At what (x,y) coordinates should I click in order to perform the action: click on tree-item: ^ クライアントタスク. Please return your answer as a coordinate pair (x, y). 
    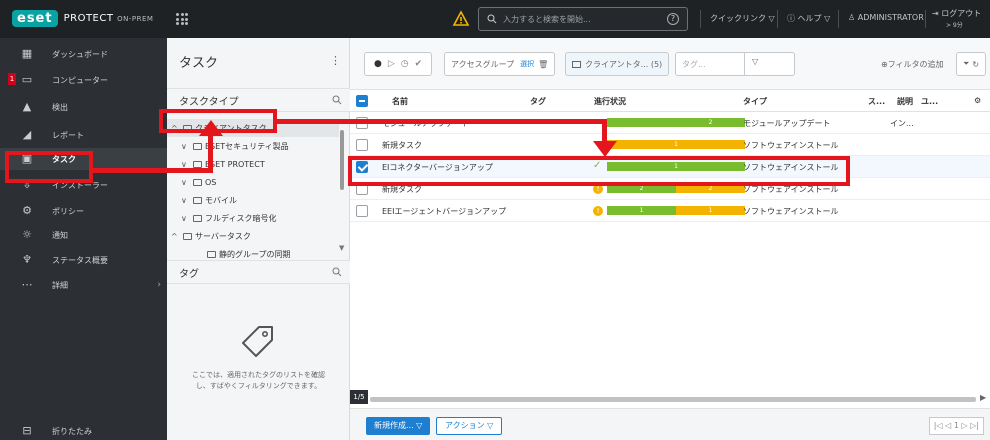
    Looking at the image, I should click on (253, 128).